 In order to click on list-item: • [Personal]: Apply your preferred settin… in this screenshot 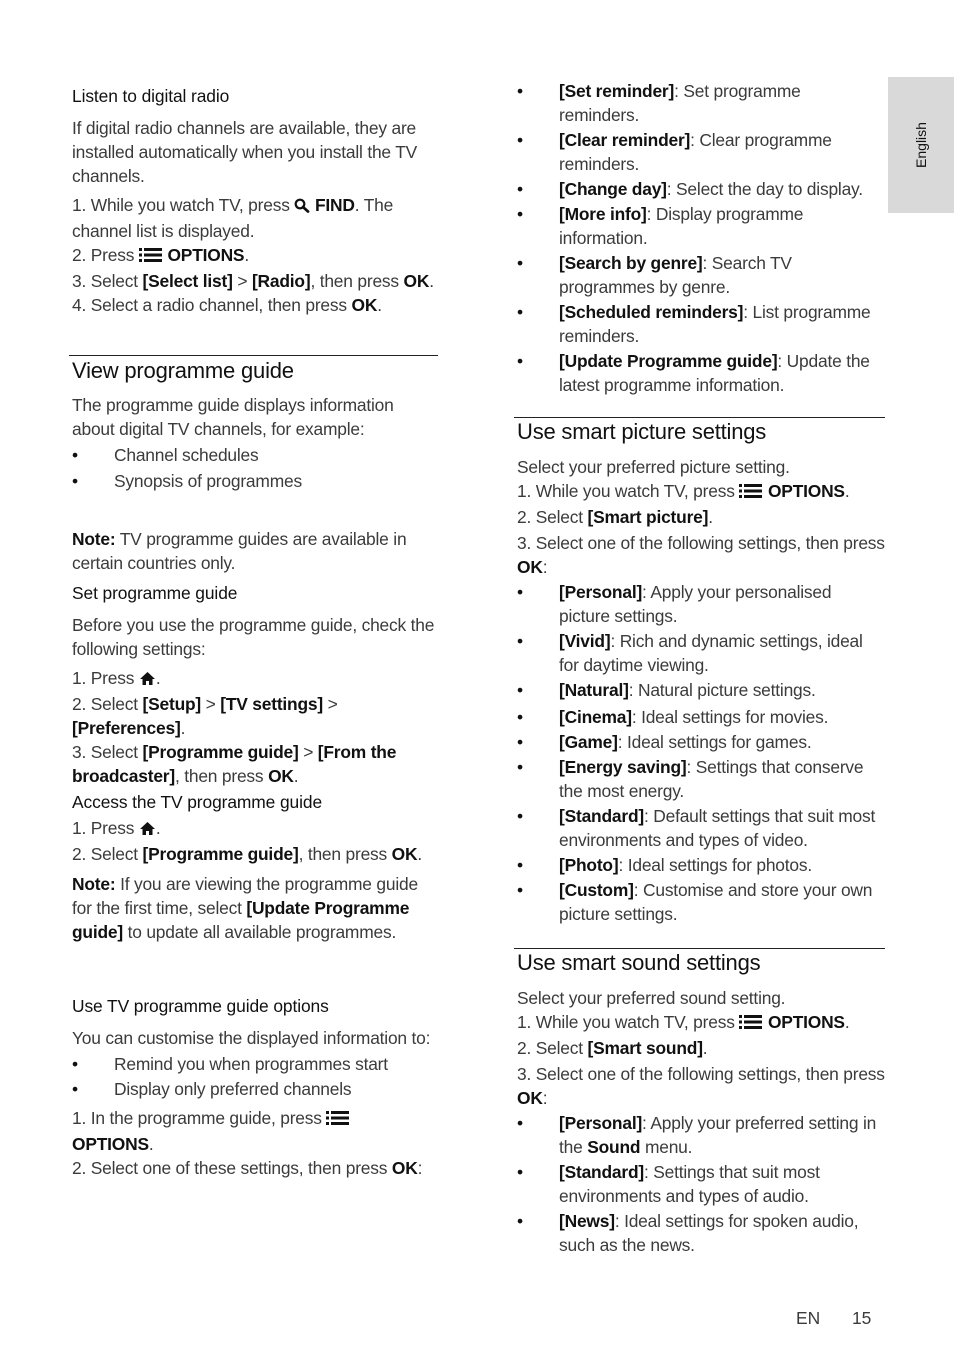, I will do `click(697, 1135)`.